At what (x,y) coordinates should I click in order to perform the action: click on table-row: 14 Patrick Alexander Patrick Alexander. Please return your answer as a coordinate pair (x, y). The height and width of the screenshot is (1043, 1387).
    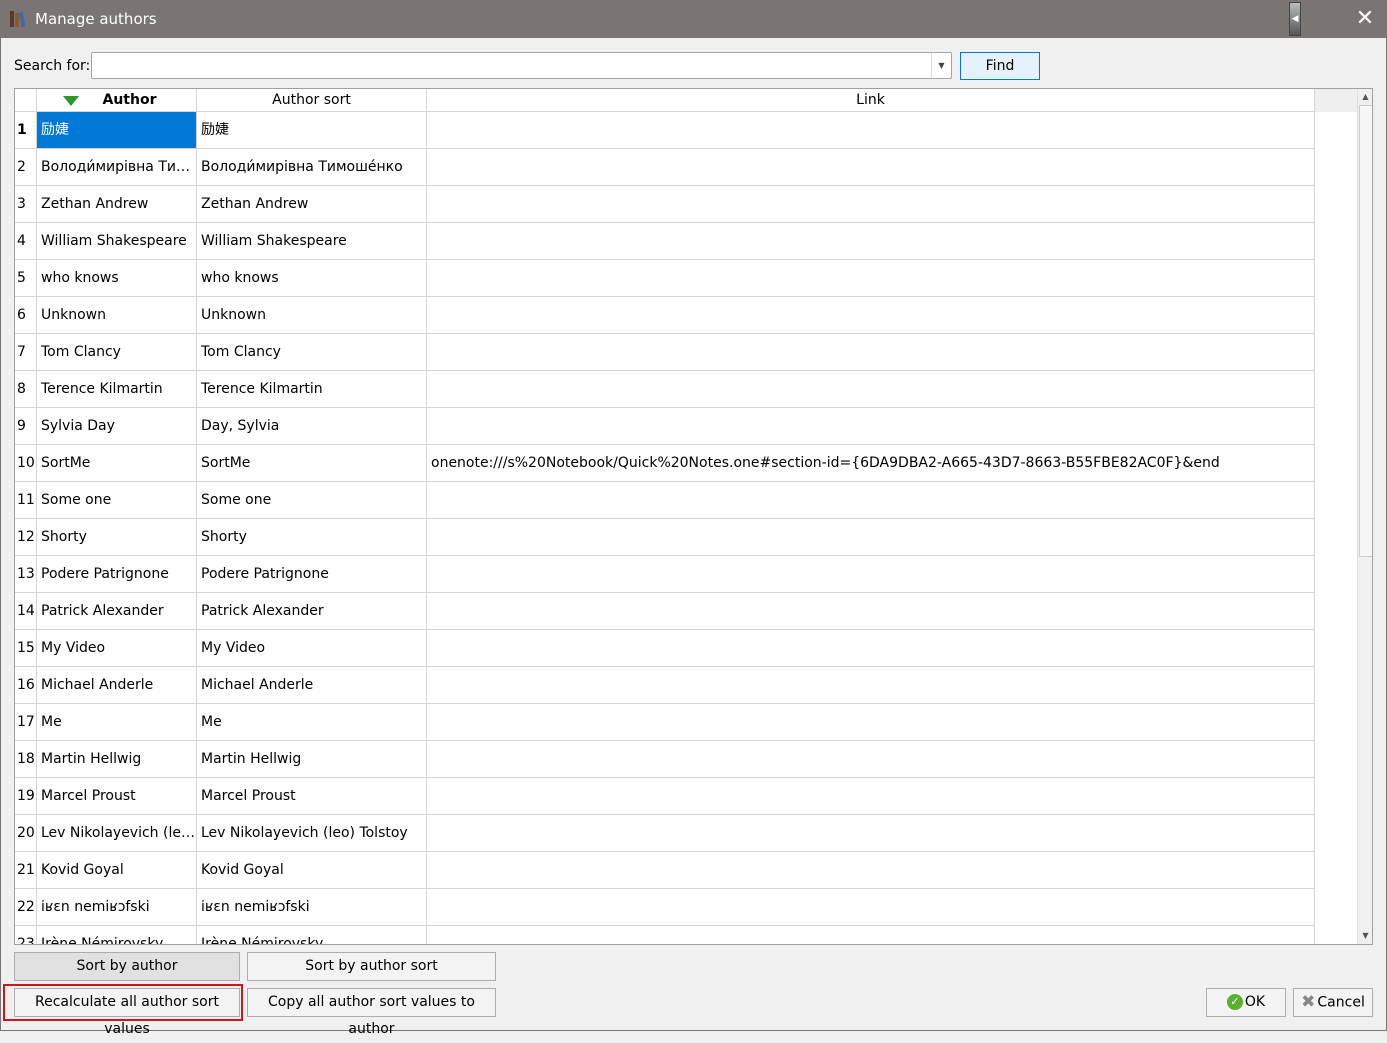
    Looking at the image, I should click on (665, 611).